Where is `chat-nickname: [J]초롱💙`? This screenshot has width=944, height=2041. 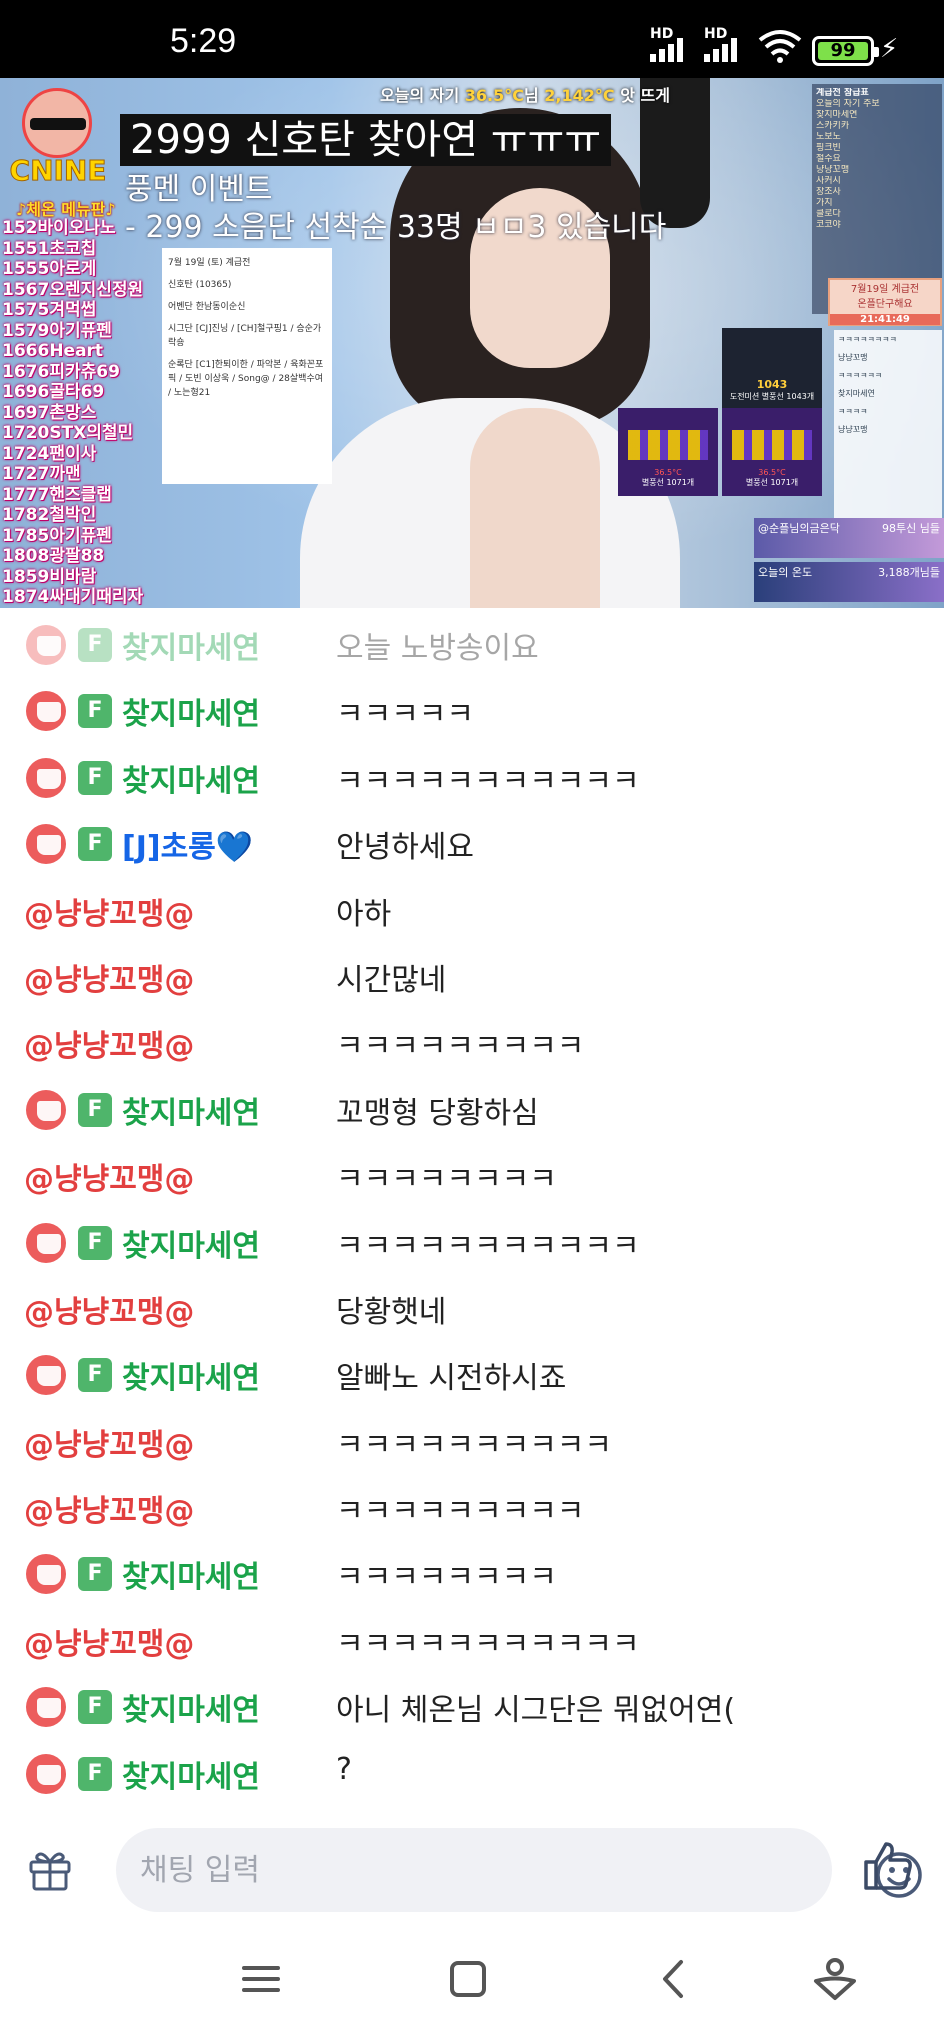
chat-nickname: [J]초롱💙 is located at coordinates (187, 844).